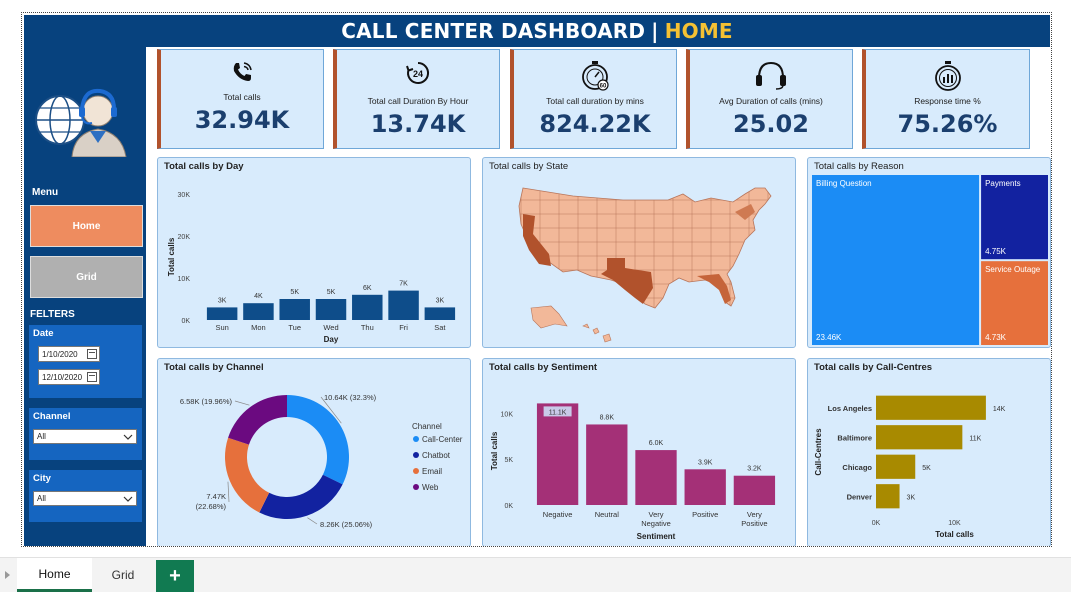  I want to click on home-button: Home, so click(86, 226).